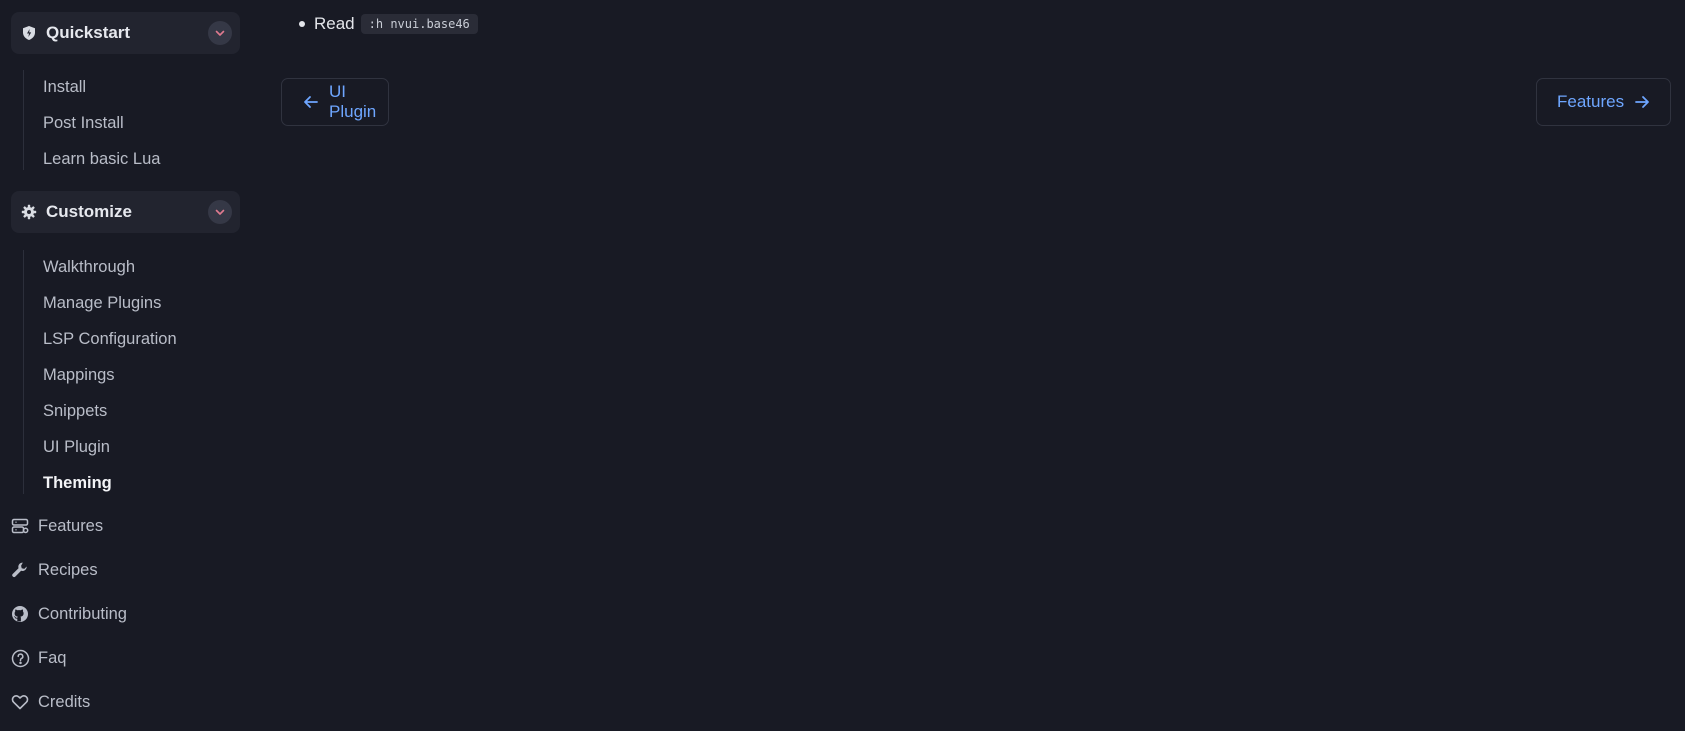  What do you see at coordinates (71, 525) in the screenshot?
I see `sidebar-link-label: Features` at bounding box center [71, 525].